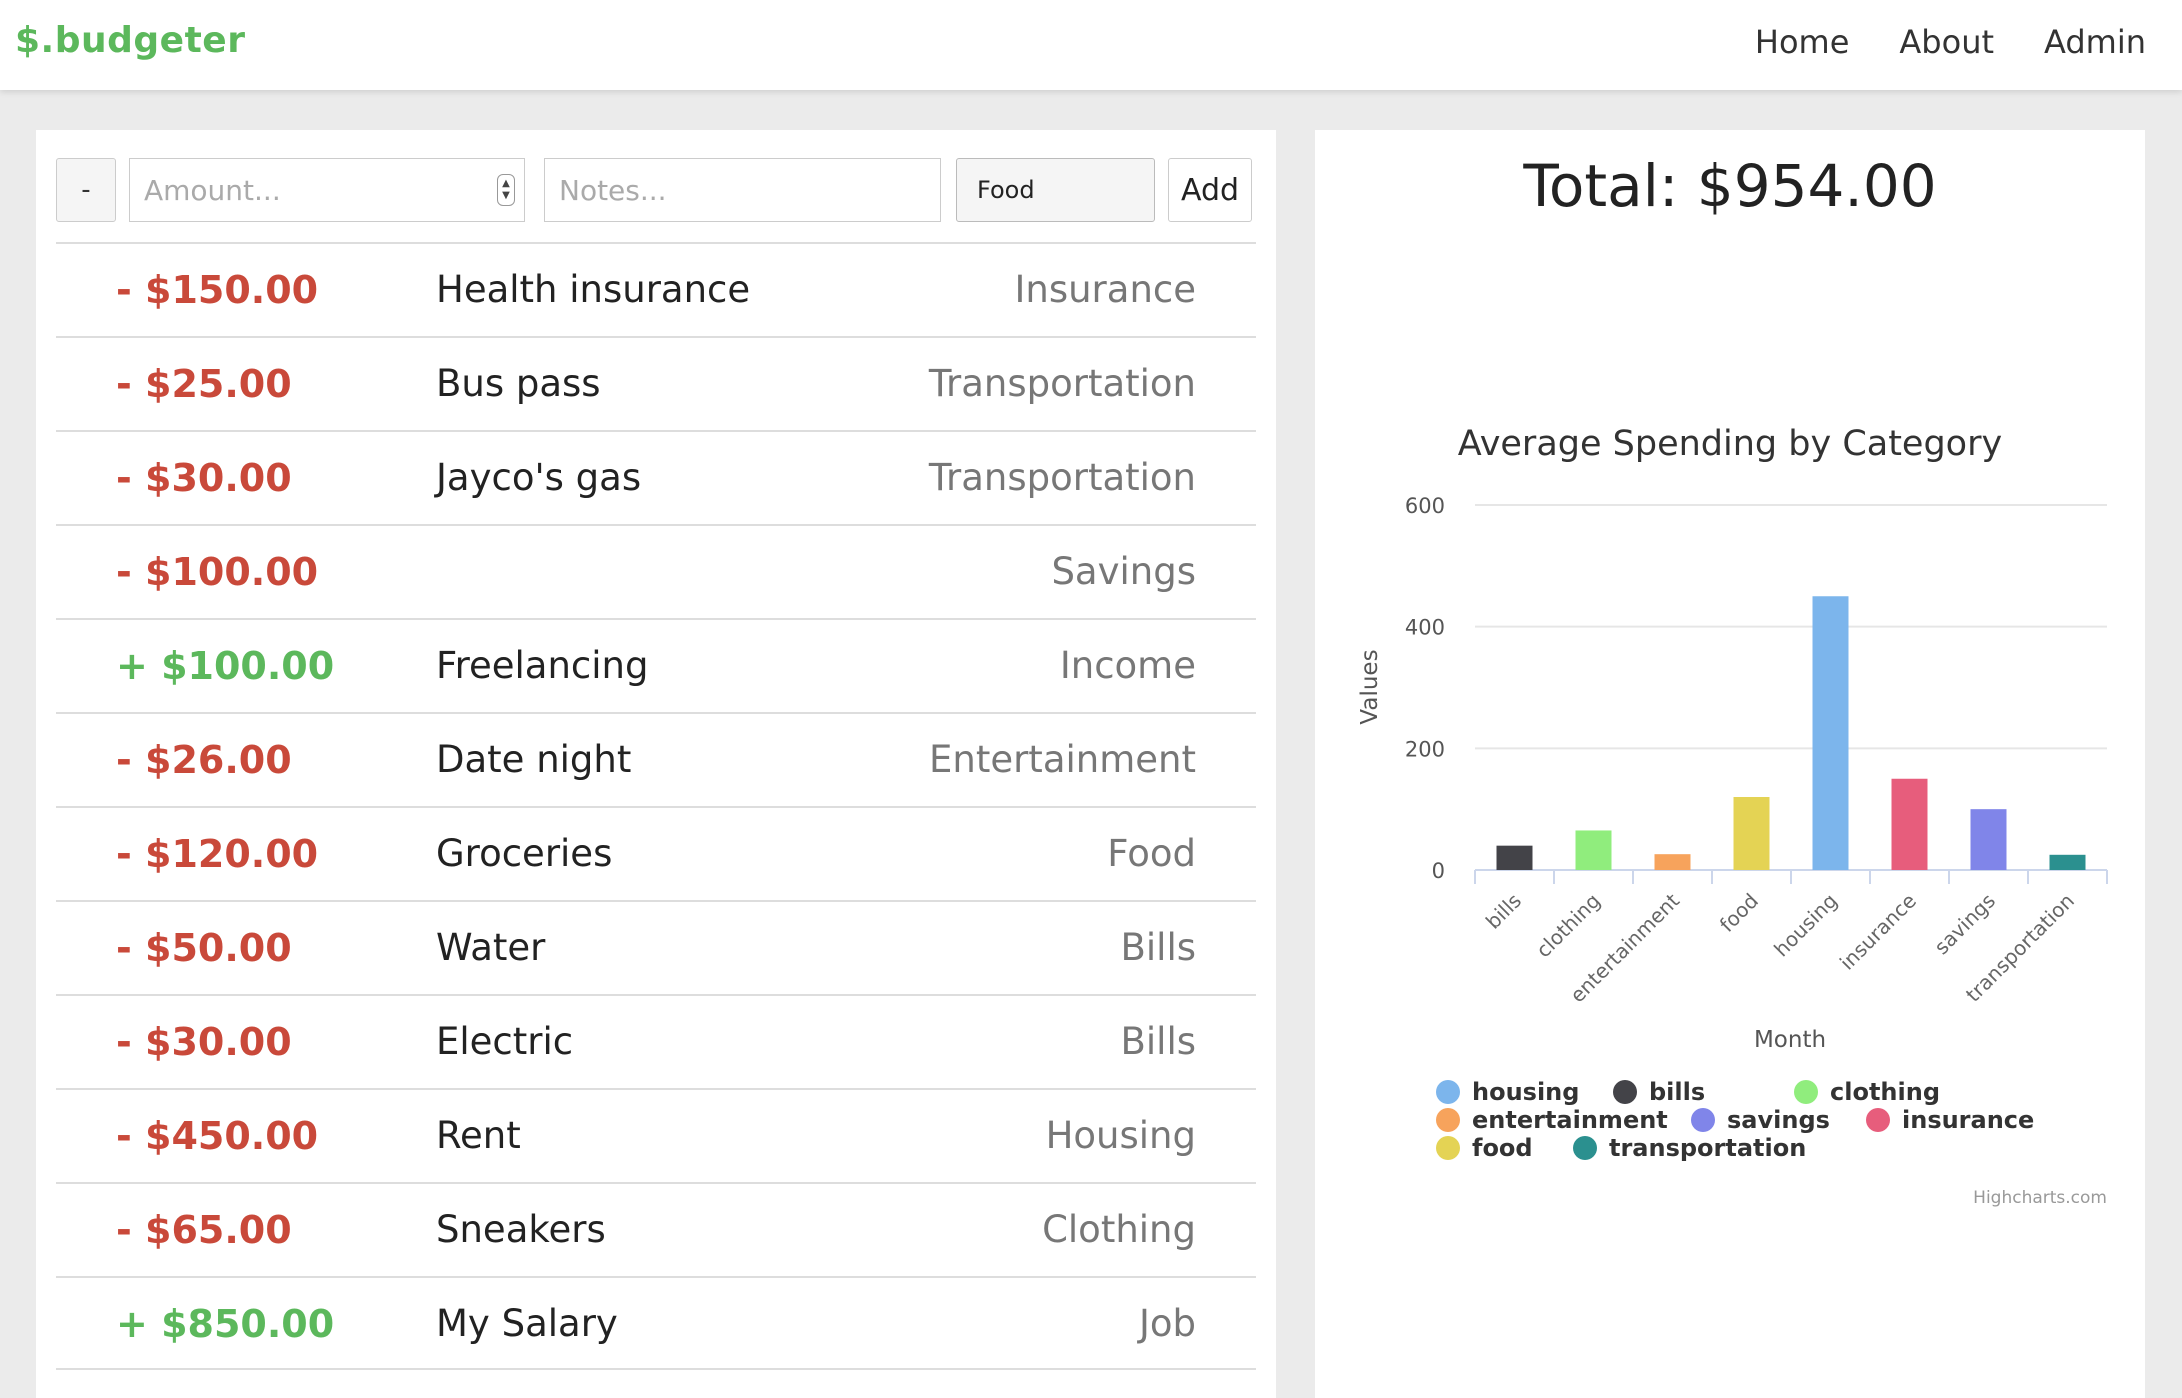 The height and width of the screenshot is (1398, 2182). What do you see at coordinates (1964, 924) in the screenshot?
I see `x-tick-label: savings` at bounding box center [1964, 924].